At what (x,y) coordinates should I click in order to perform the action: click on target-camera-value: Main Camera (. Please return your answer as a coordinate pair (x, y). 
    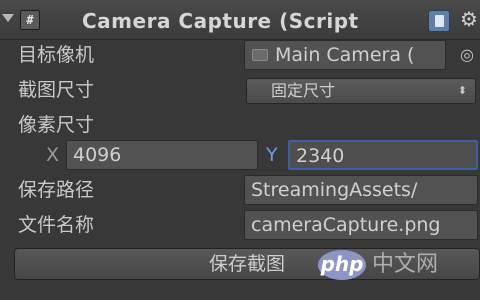
    Looking at the image, I should click on (345, 55).